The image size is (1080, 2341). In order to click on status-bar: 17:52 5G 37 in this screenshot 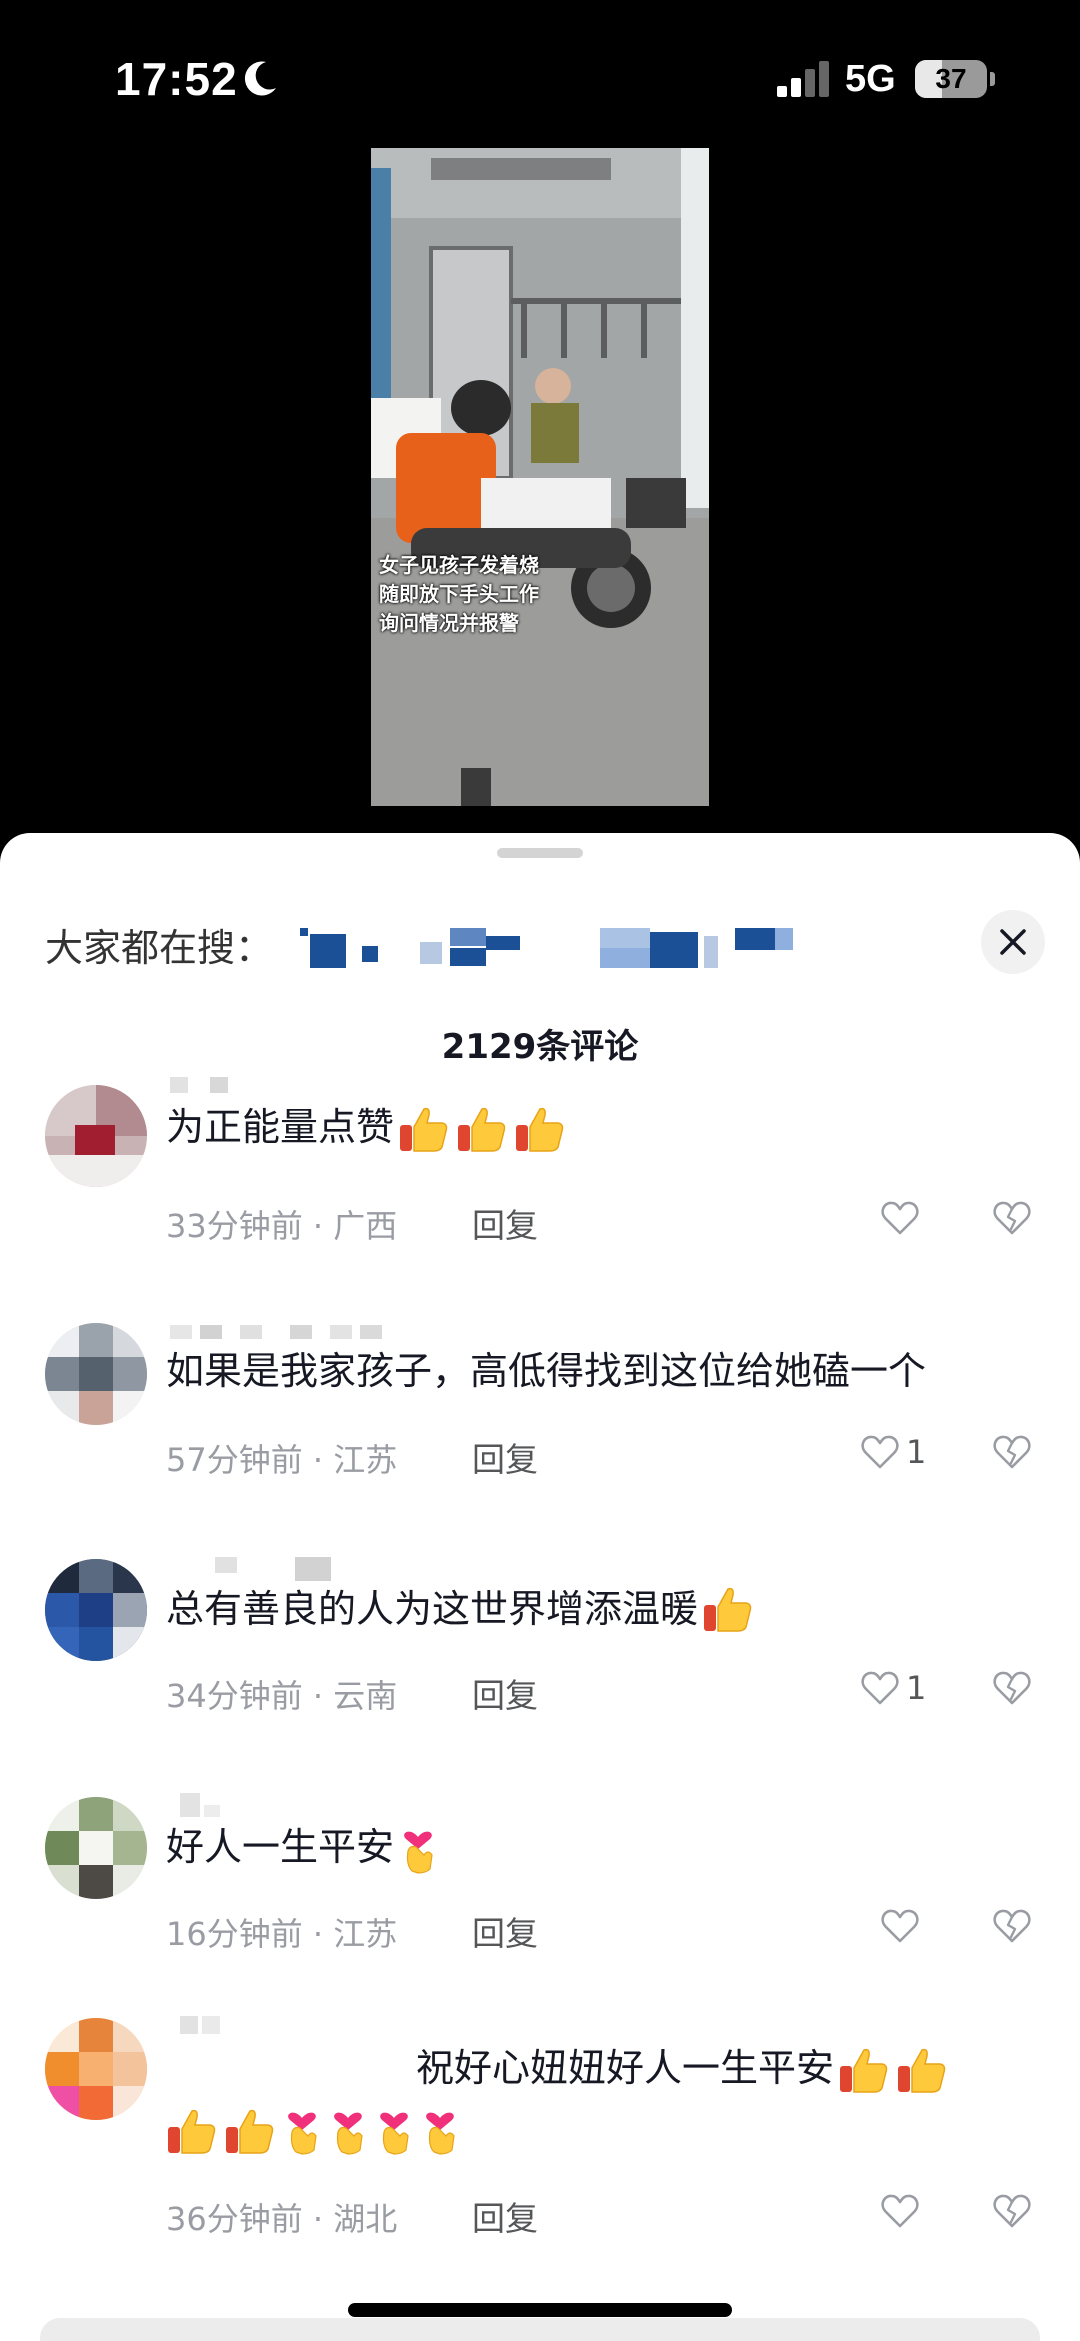, I will do `click(540, 75)`.